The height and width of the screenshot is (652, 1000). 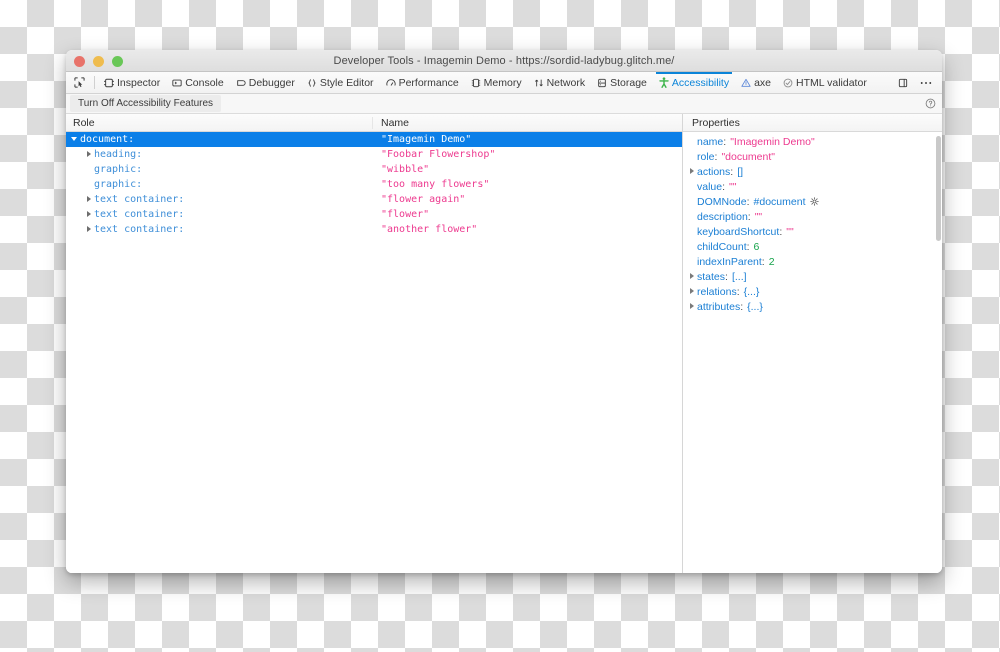 I want to click on tab-inspector: Inspector, so click(x=132, y=82).